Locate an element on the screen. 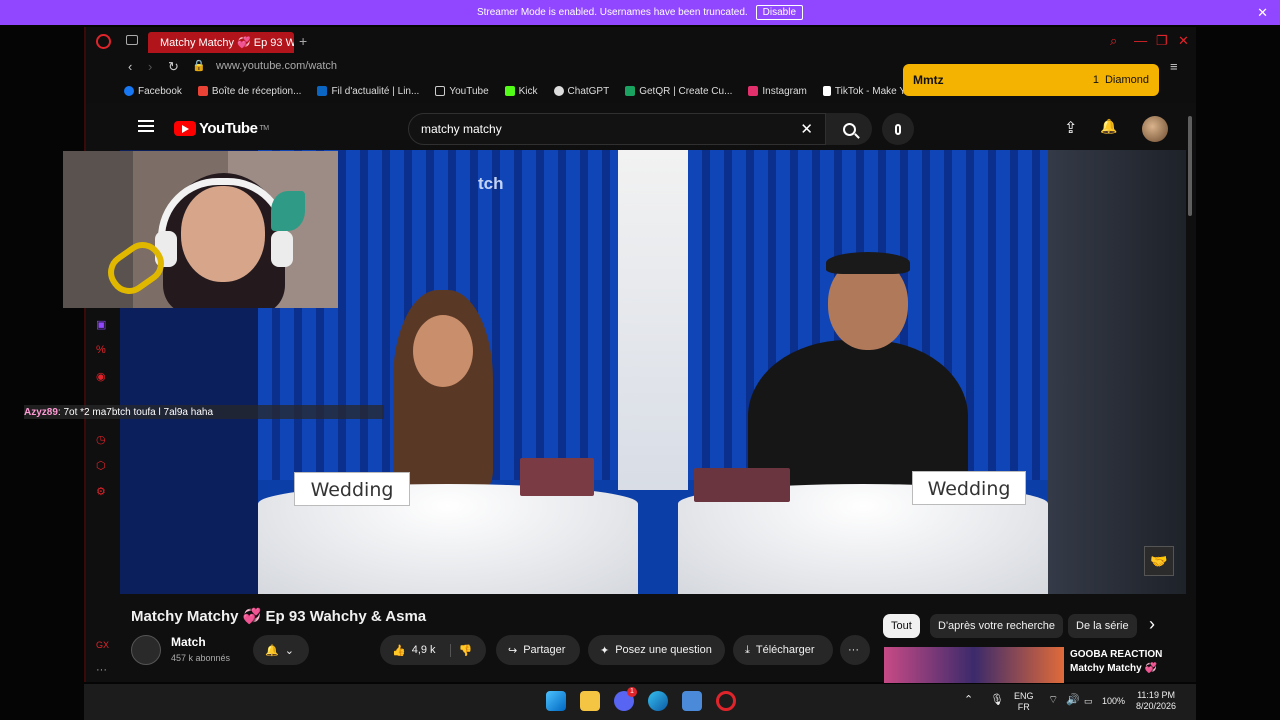 This screenshot has width=1280, height=720. history-icon: ◷ is located at coordinates (101, 439).